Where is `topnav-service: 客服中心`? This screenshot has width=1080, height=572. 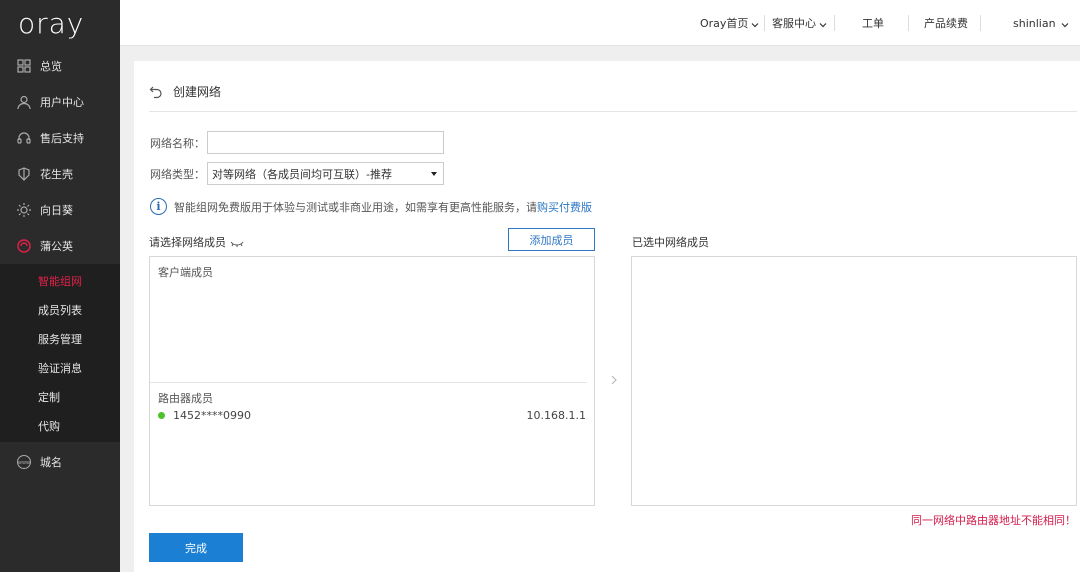
topnav-service: 客服中心 is located at coordinates (799, 23).